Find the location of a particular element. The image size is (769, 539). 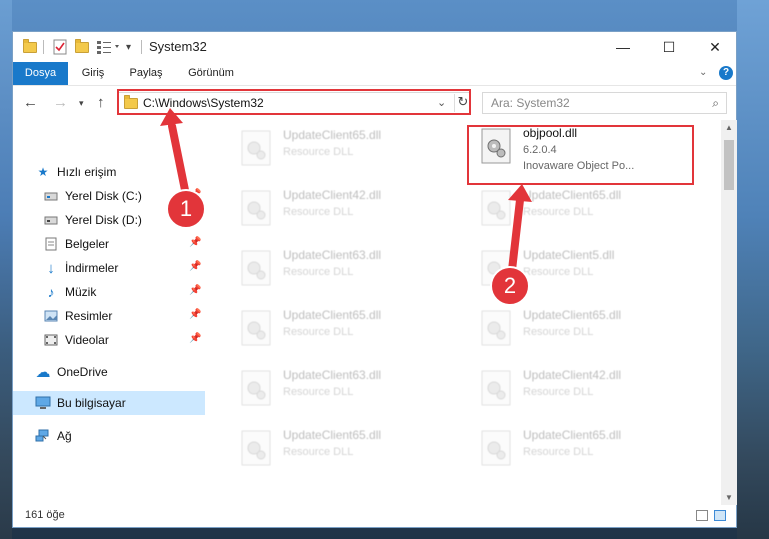

step-badge-2: 2 is located at coordinates (510, 286).